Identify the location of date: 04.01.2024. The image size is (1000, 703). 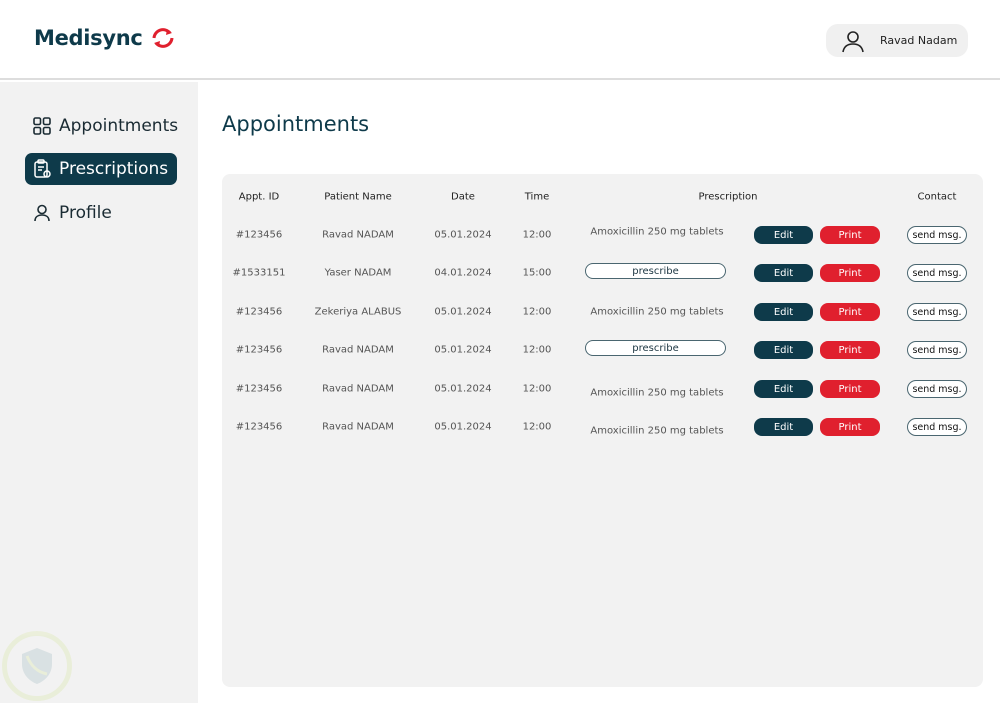
(463, 273).